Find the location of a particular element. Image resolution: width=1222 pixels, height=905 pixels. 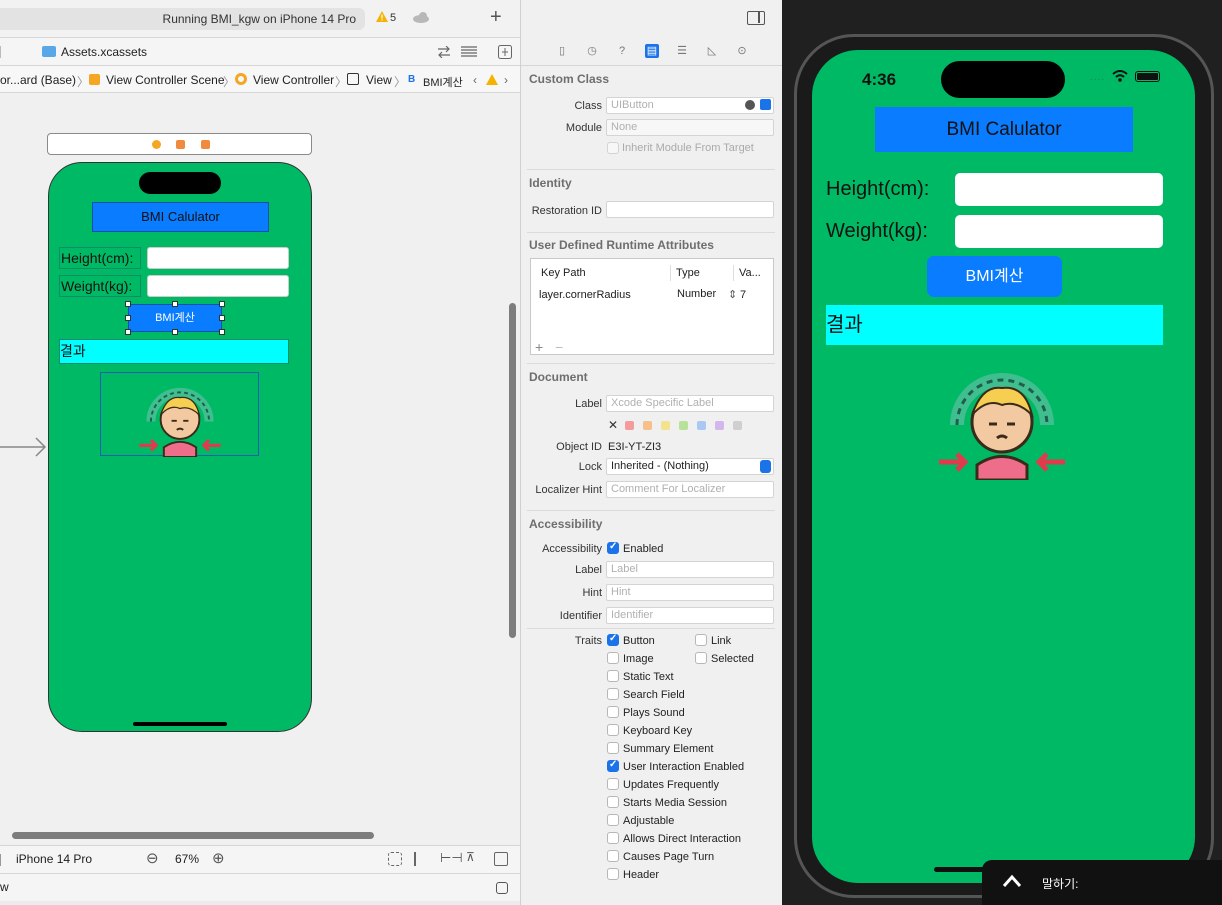

inspector-toggle-icon is located at coordinates (756, 18).